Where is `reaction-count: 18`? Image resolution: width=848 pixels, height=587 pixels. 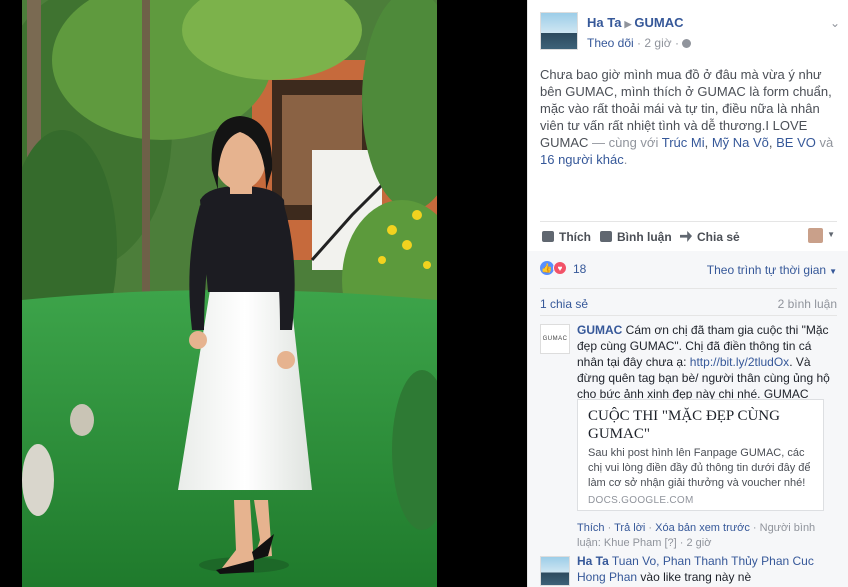 reaction-count: 18 is located at coordinates (579, 269).